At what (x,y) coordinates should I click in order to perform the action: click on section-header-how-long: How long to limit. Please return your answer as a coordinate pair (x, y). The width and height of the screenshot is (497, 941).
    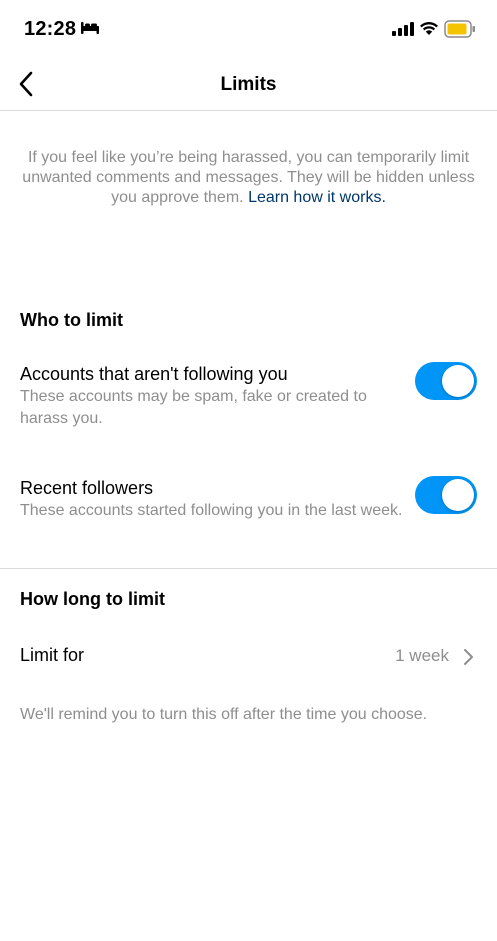
    Looking at the image, I should click on (92, 599).